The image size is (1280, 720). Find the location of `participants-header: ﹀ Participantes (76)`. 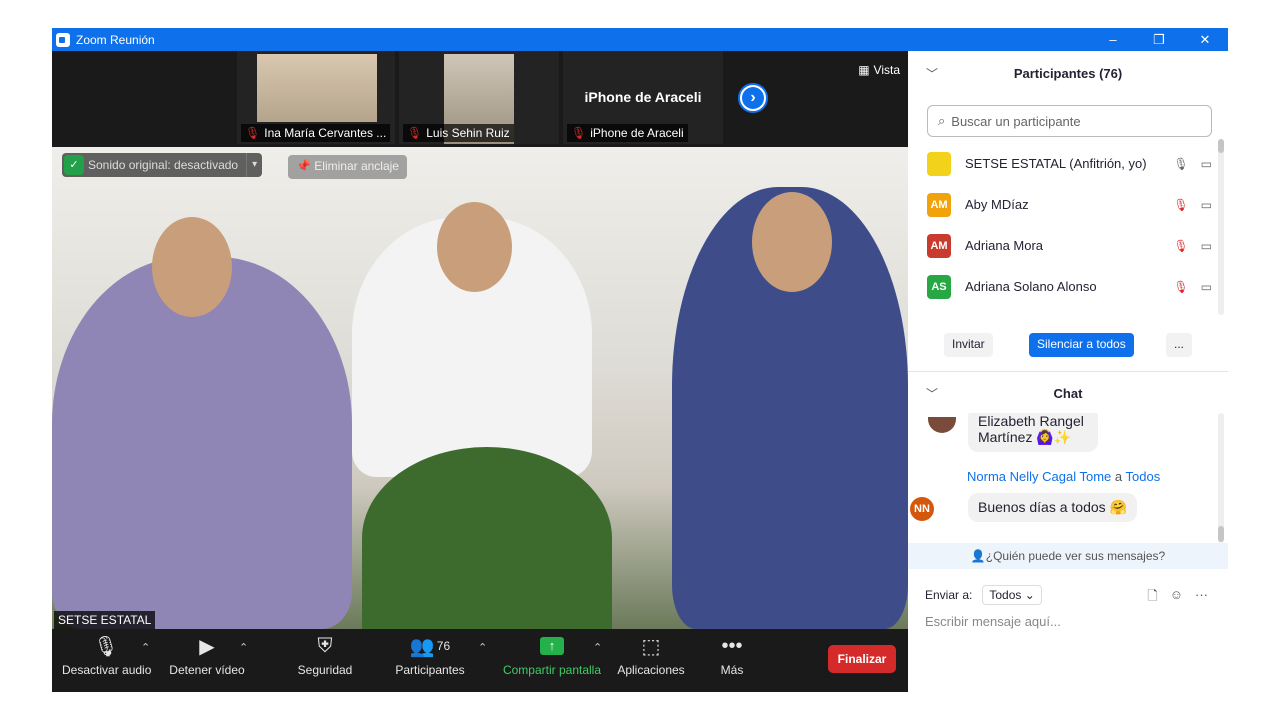

participants-header: ﹀ Participantes (76) is located at coordinates (1068, 73).